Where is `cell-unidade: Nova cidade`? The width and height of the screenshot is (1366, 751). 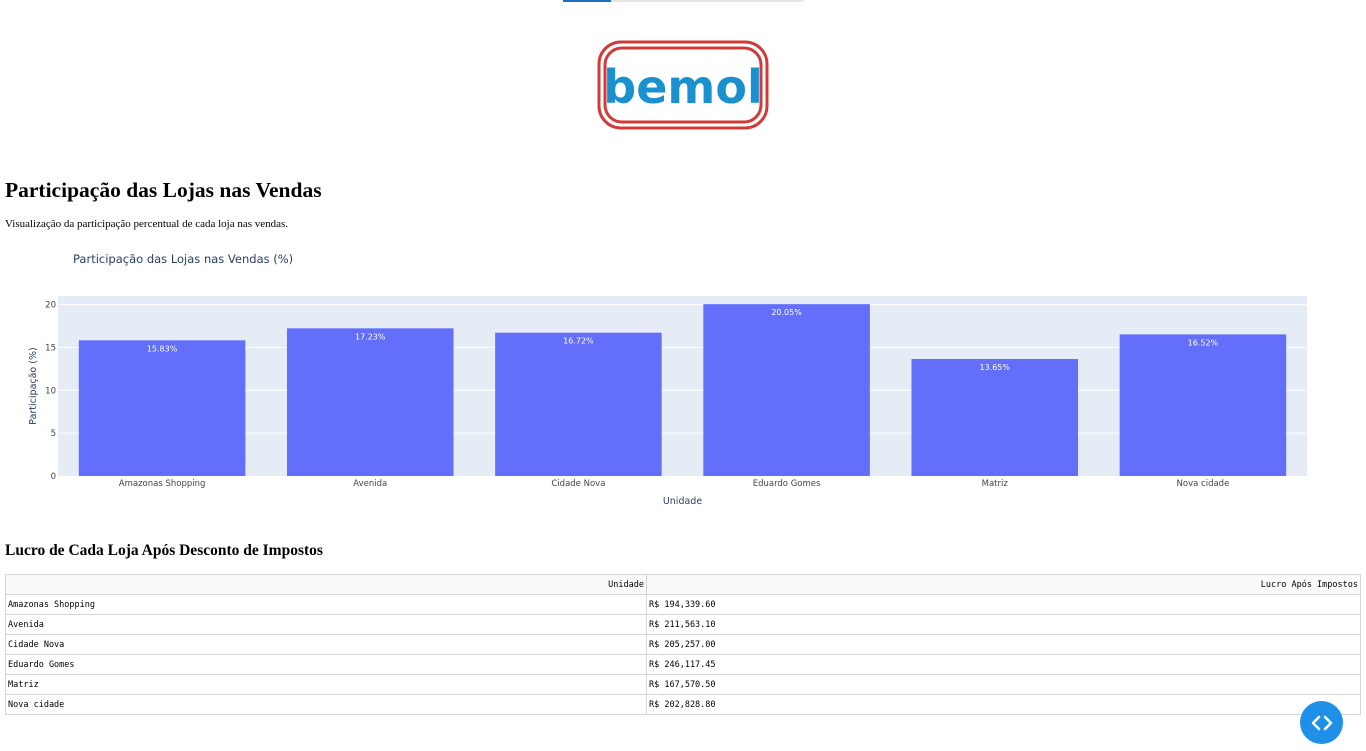
cell-unidade: Nova cidade is located at coordinates (326, 704).